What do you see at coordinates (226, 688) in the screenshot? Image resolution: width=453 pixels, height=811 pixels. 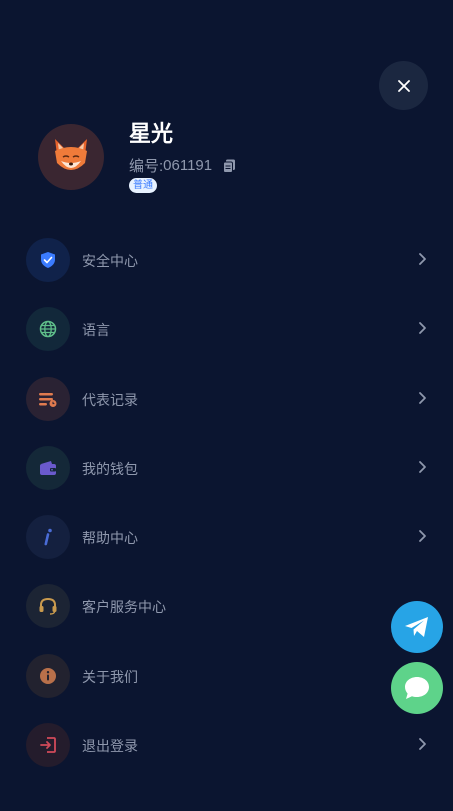 I see `menu-item-about-us: 关于我们` at bounding box center [226, 688].